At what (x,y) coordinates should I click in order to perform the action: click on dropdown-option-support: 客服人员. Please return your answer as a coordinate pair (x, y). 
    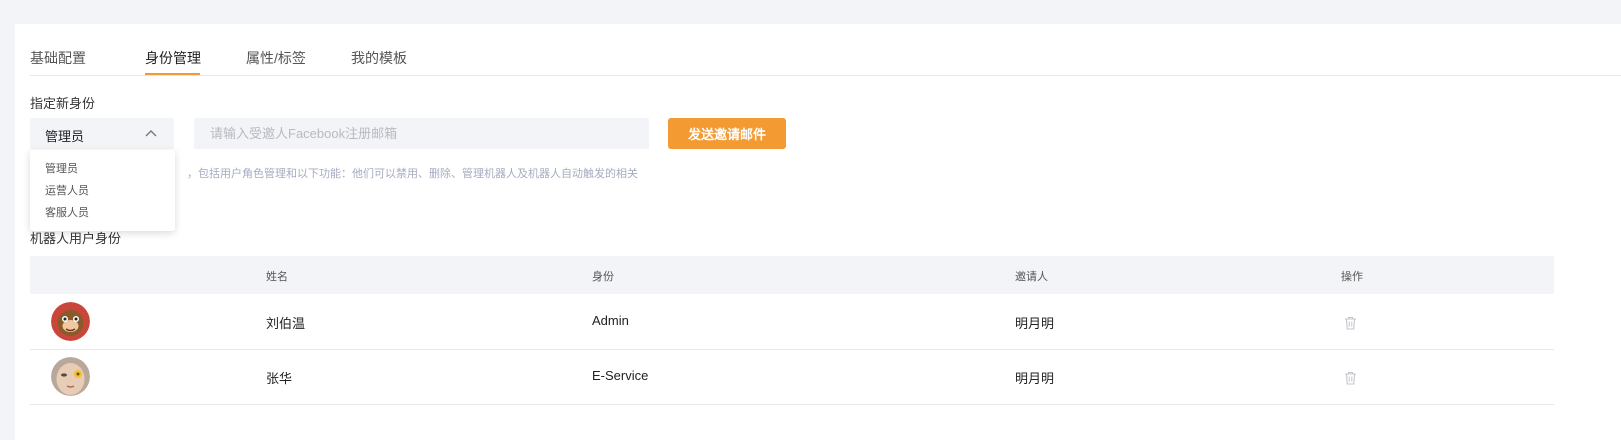
    Looking at the image, I should click on (67, 212).